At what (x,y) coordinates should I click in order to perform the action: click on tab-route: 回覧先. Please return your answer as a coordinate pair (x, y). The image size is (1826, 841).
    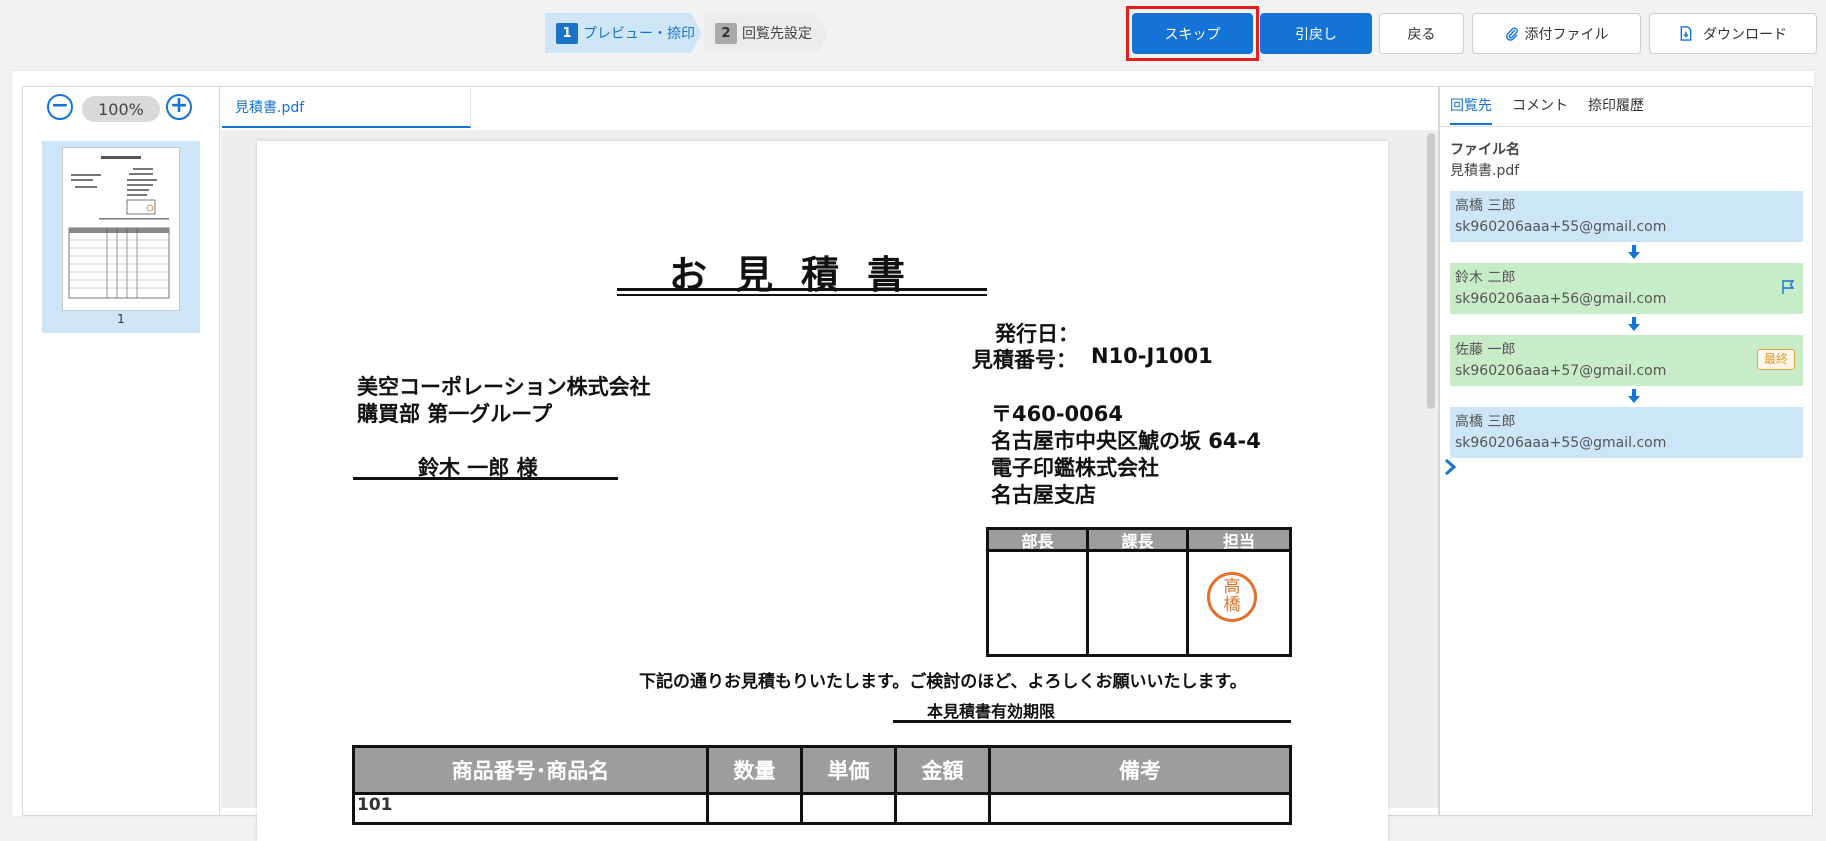
    Looking at the image, I should click on (1471, 110).